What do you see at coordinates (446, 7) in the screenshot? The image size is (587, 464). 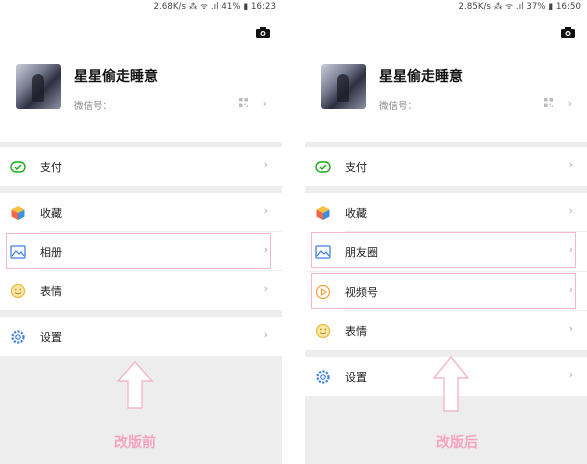 I see `status-bar: 2.85K/s ⁂ ᯤ .ıl 37% ▮ 16:50` at bounding box center [446, 7].